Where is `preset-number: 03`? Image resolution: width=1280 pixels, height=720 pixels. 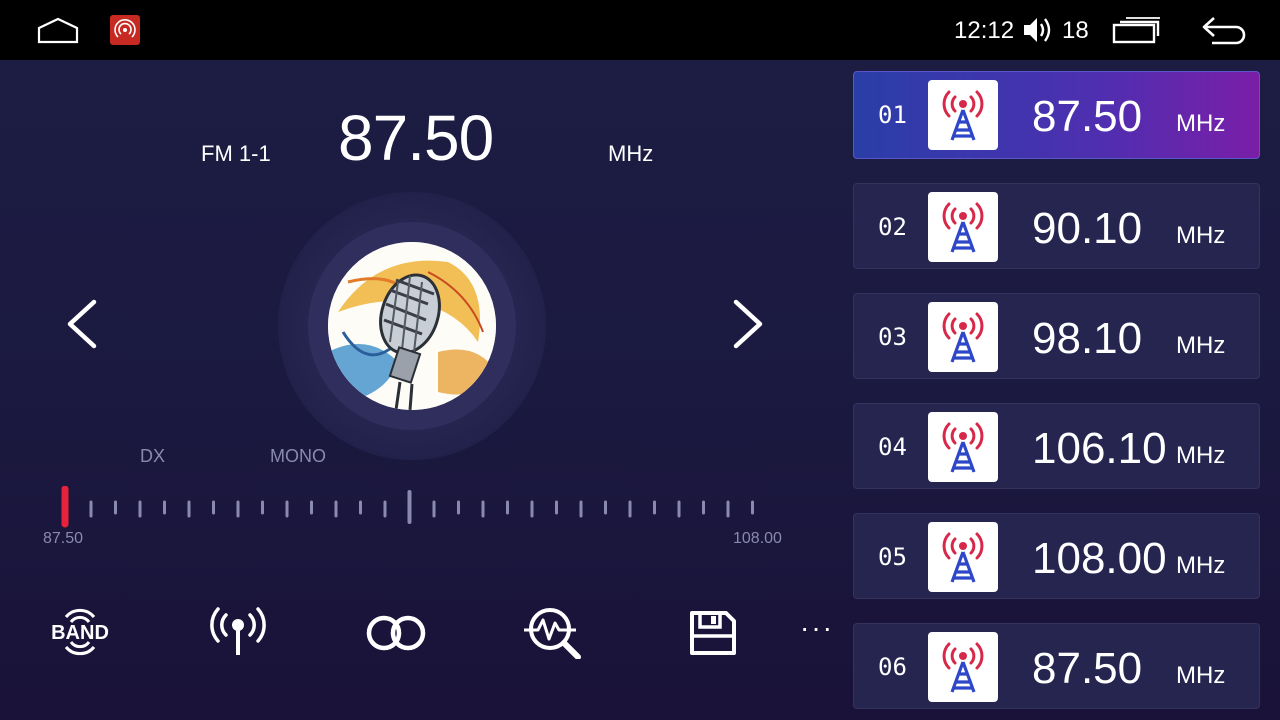 preset-number: 03 is located at coordinates (892, 337).